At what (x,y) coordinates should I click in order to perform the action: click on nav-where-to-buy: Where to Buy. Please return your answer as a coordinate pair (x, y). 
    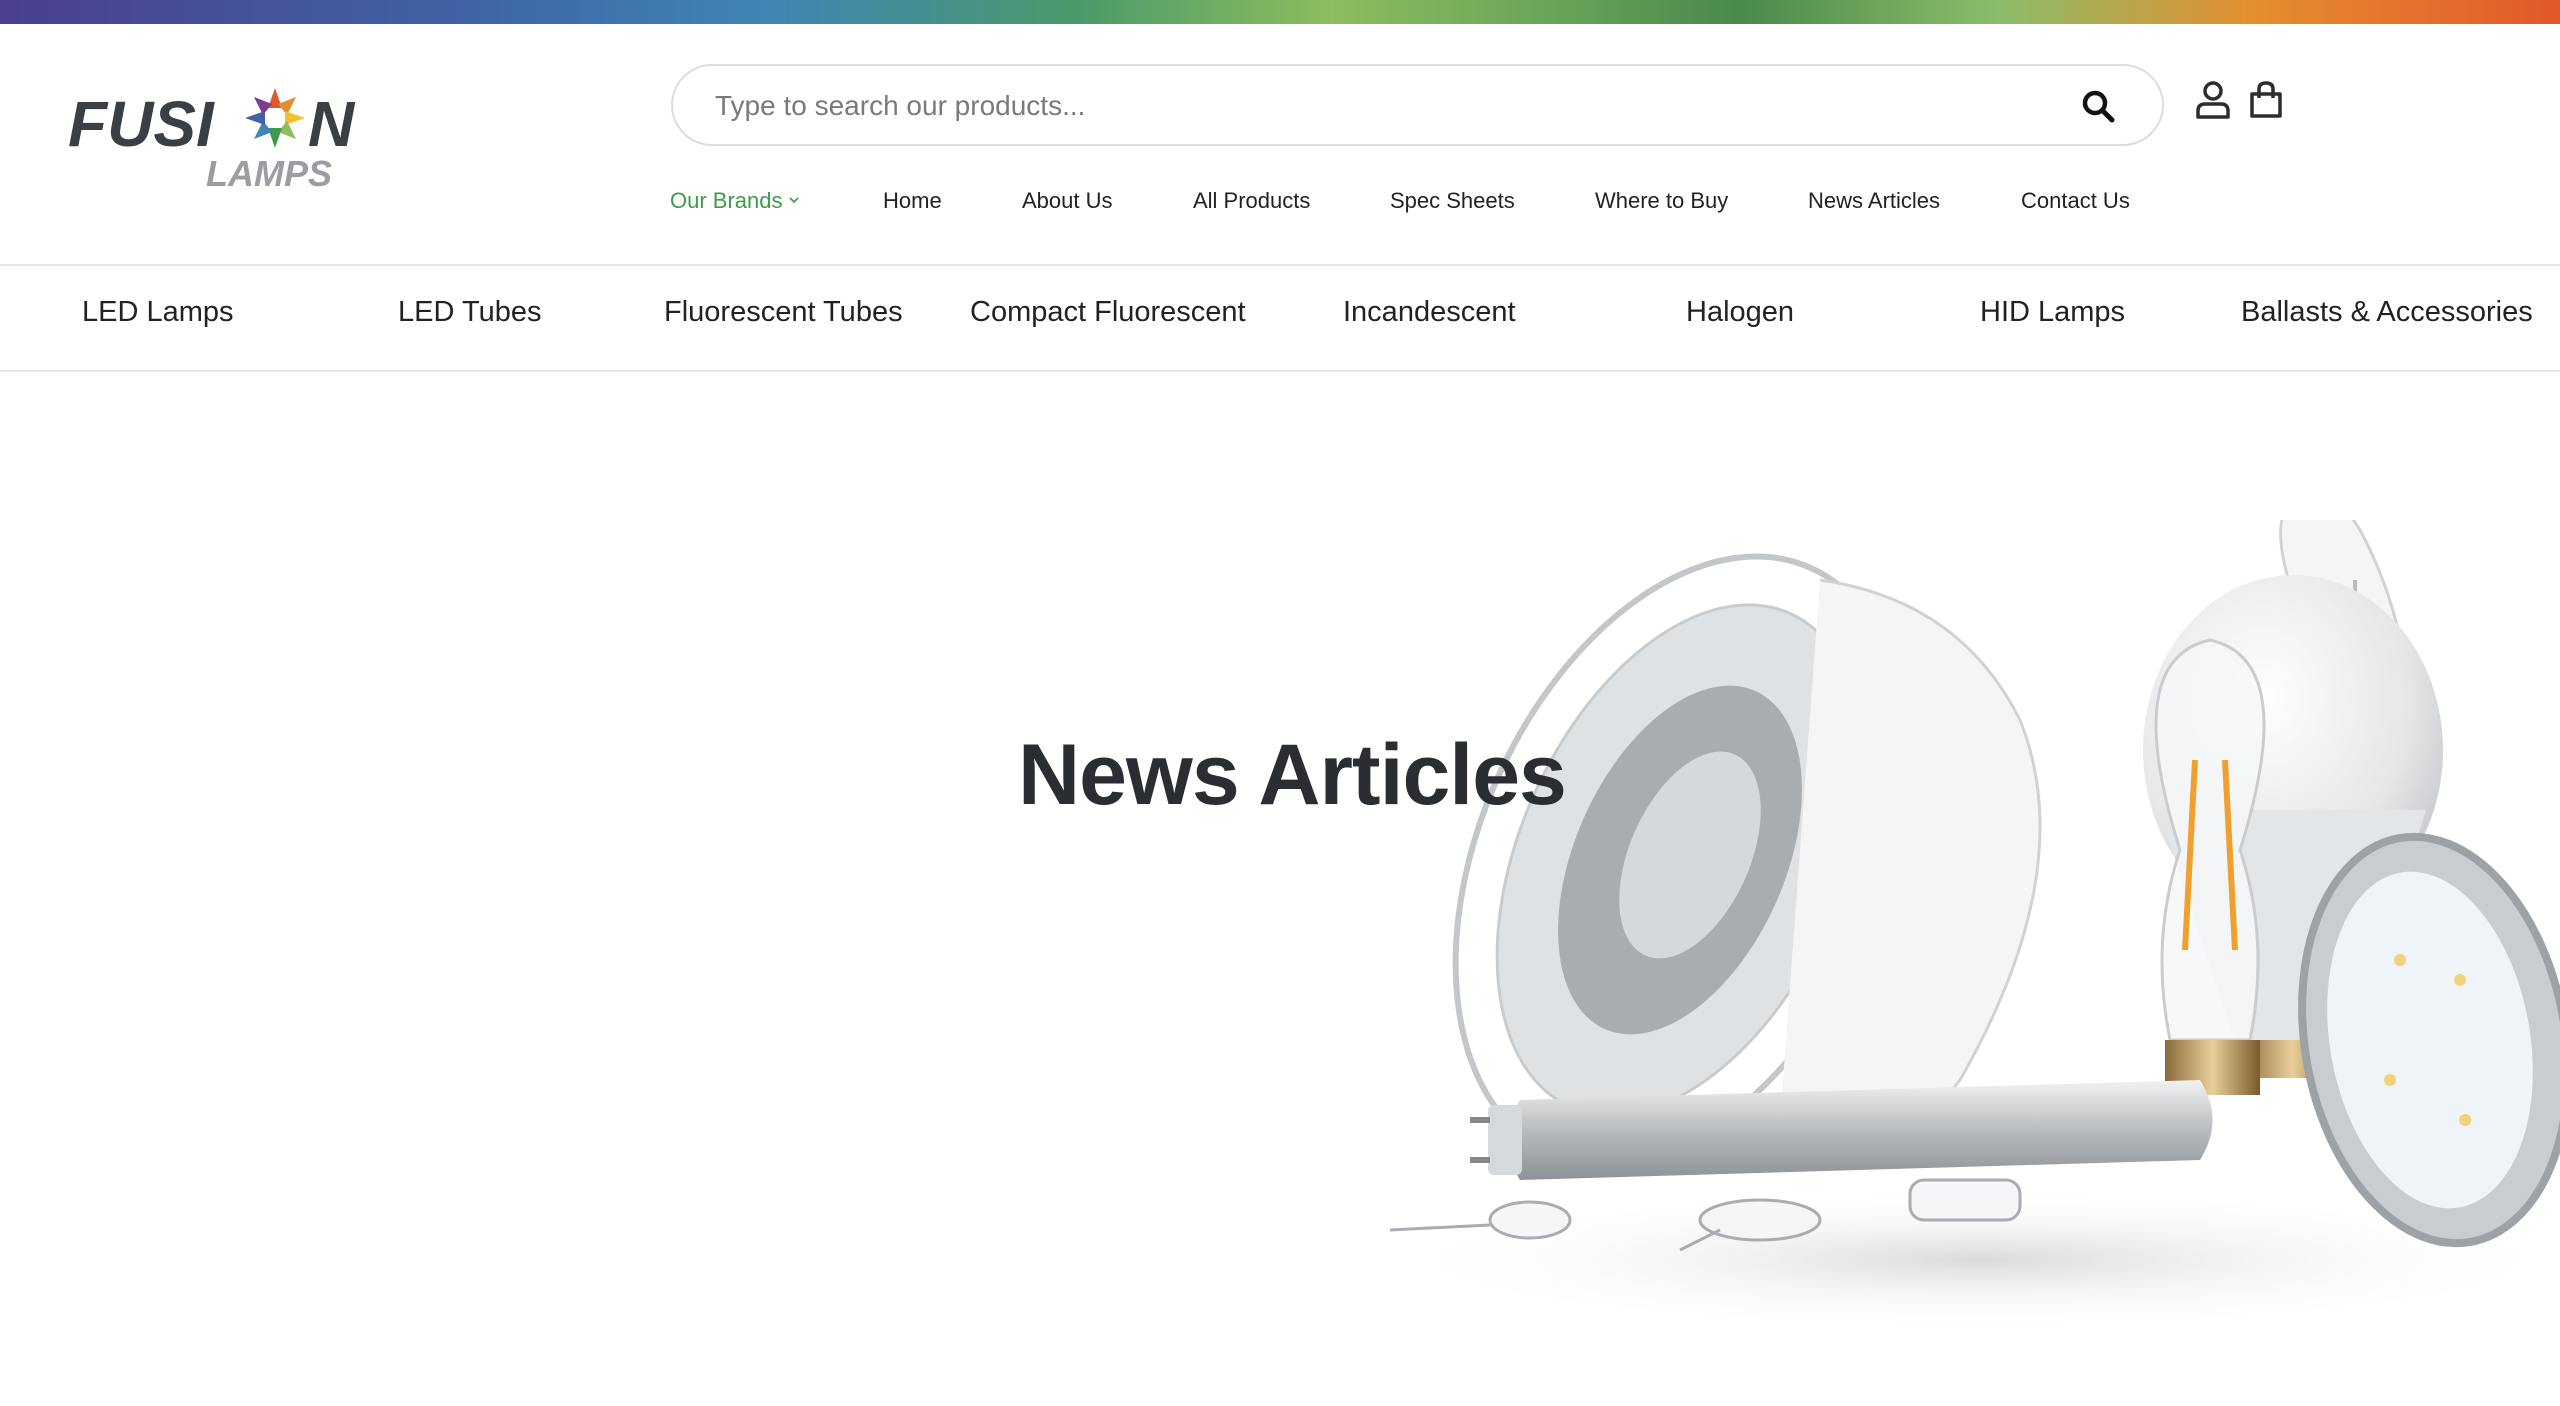
    Looking at the image, I should click on (1661, 201).